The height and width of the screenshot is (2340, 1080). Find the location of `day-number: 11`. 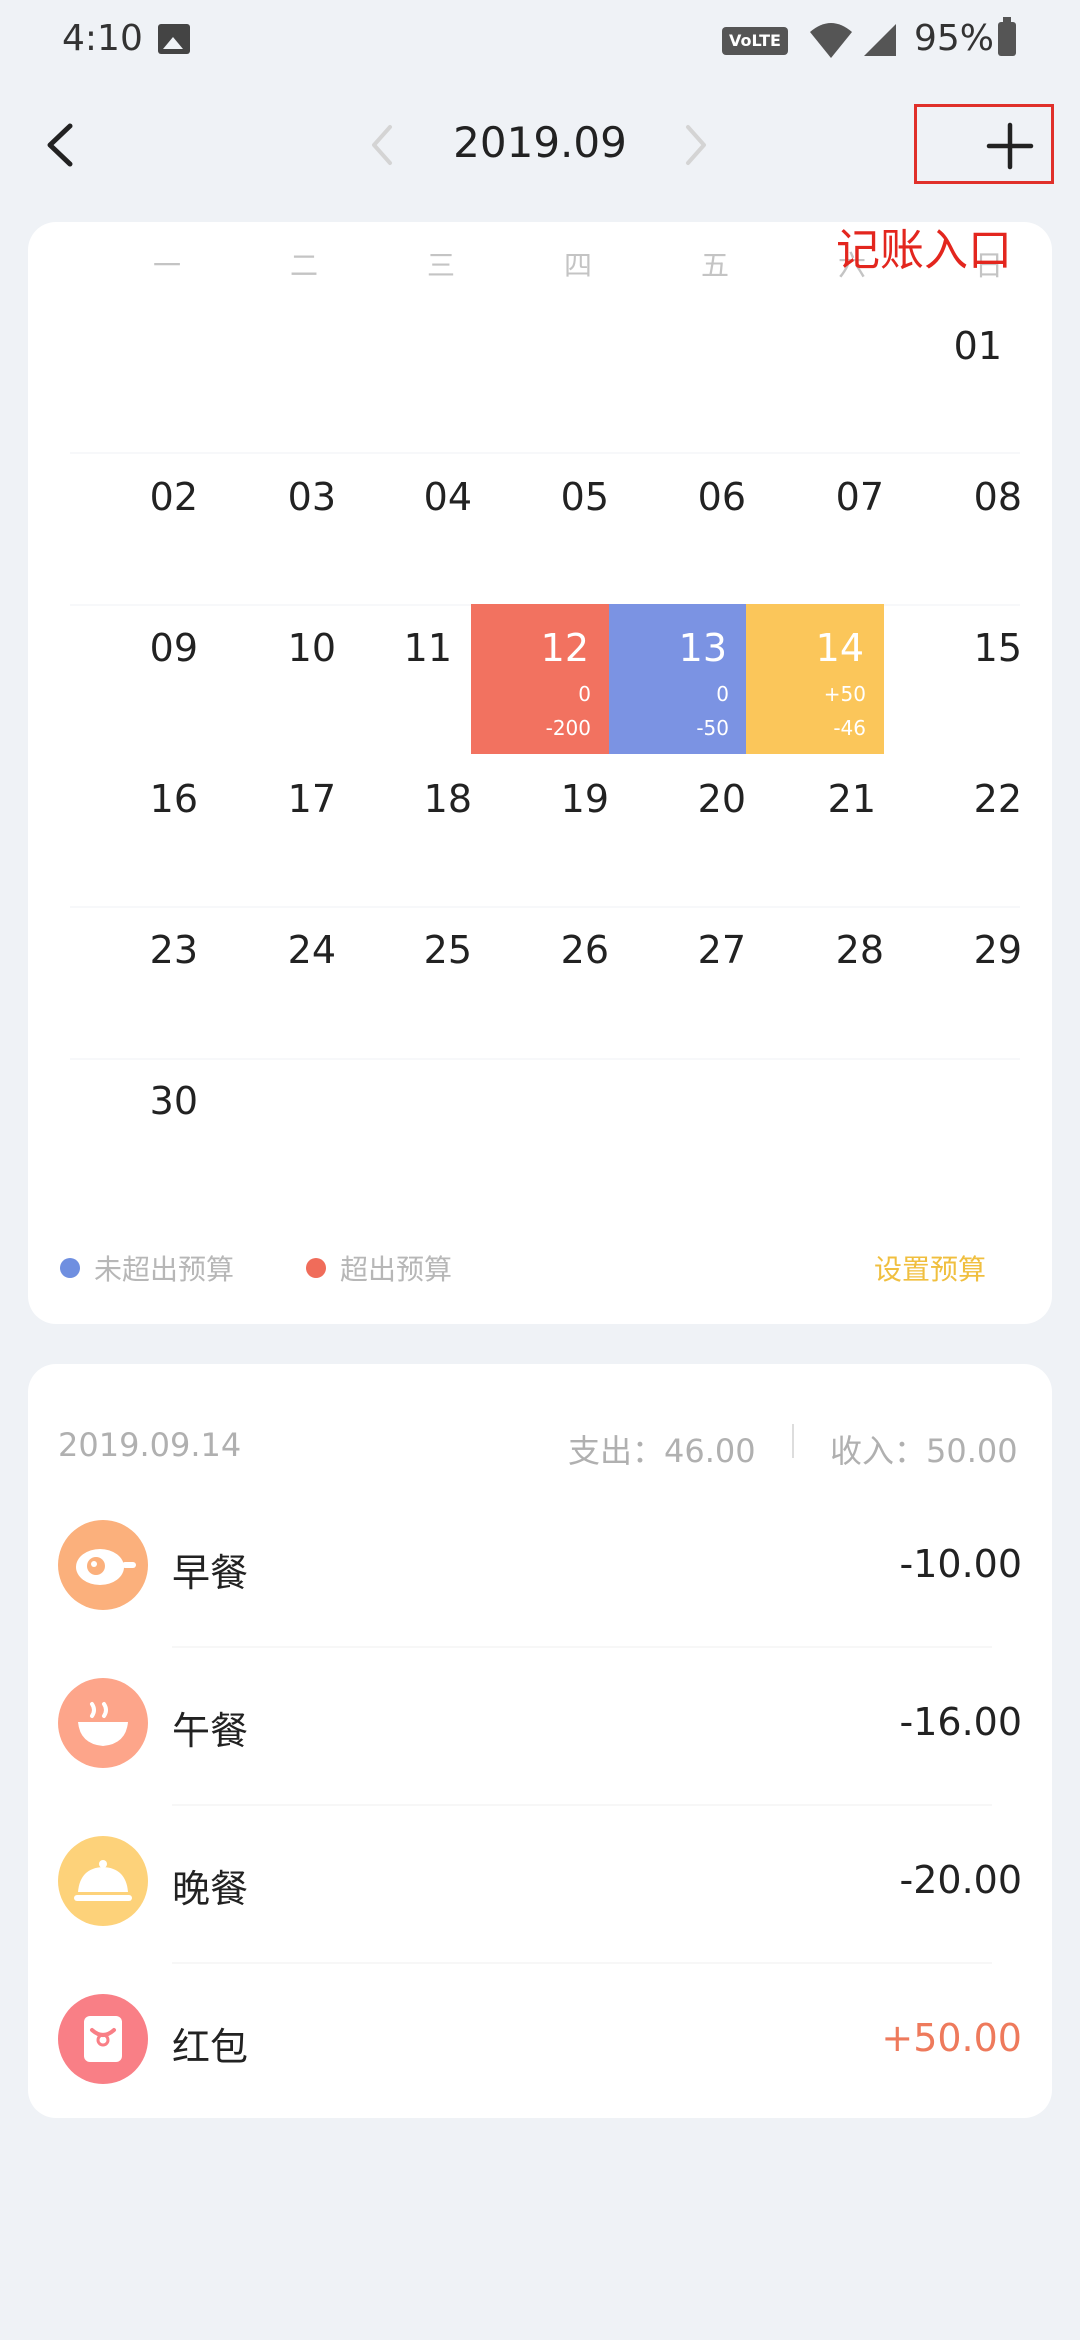

day-number: 11 is located at coordinates (427, 648).